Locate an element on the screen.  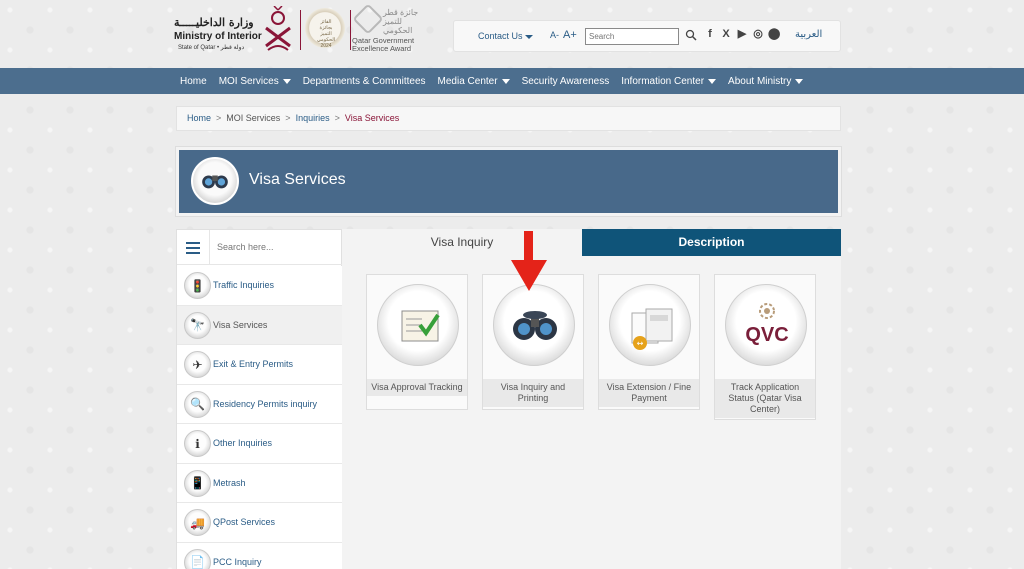
sidebar-item-other-inquiries: ℹ Other Inquiries is located at coordinates (260, 444).